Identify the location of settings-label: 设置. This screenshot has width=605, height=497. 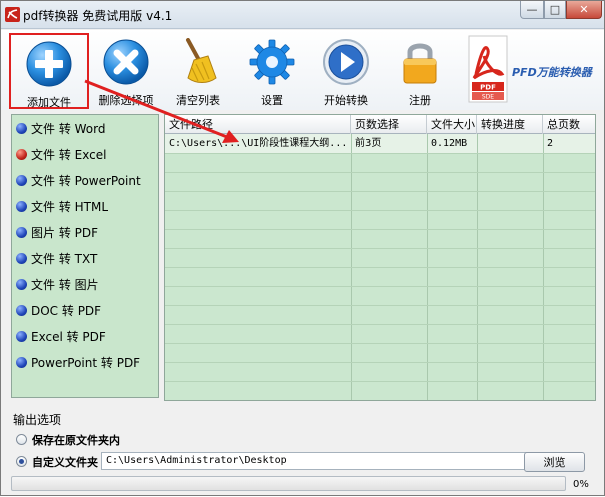
(272, 100).